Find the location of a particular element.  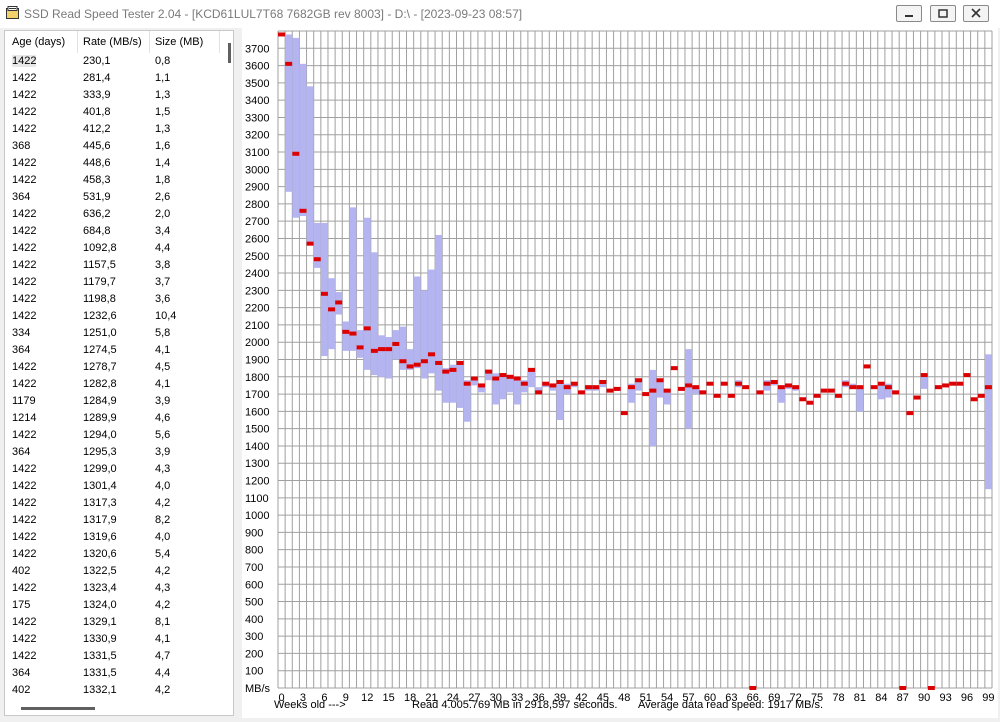

table-row: 368 445,6 1,6 is located at coordinates (116, 146).